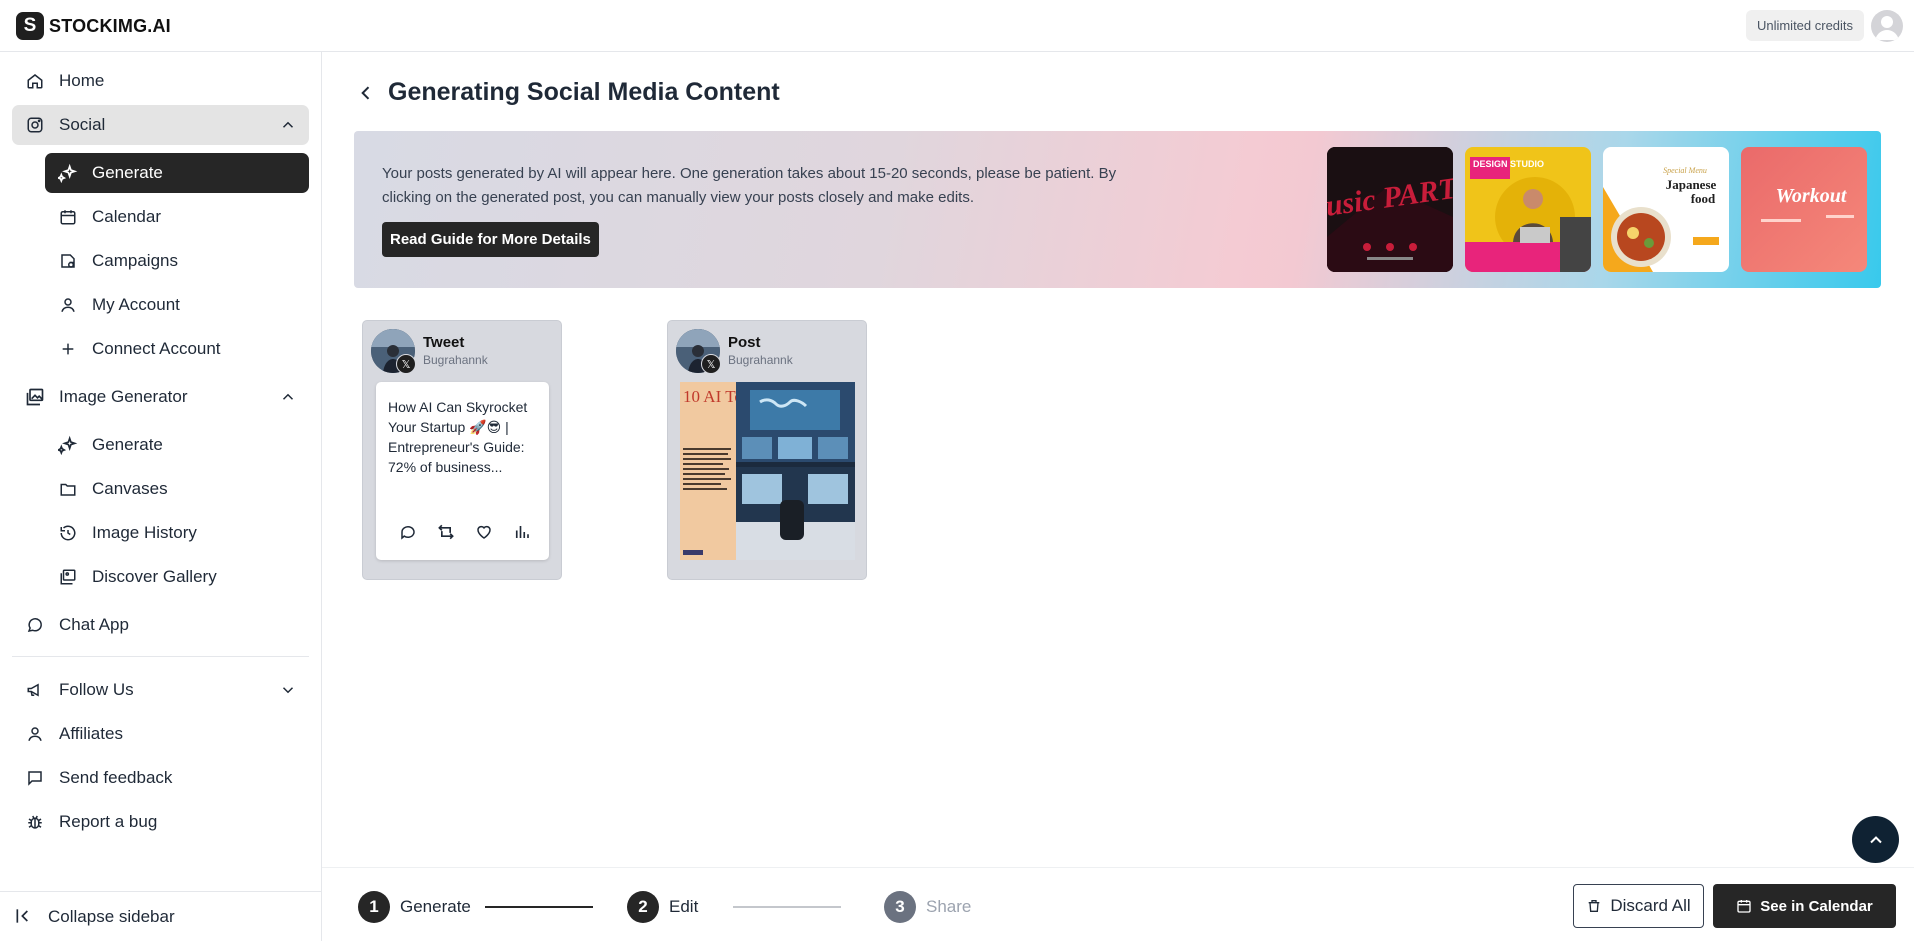  I want to click on svg-text: Japanese, so click(1691, 184).